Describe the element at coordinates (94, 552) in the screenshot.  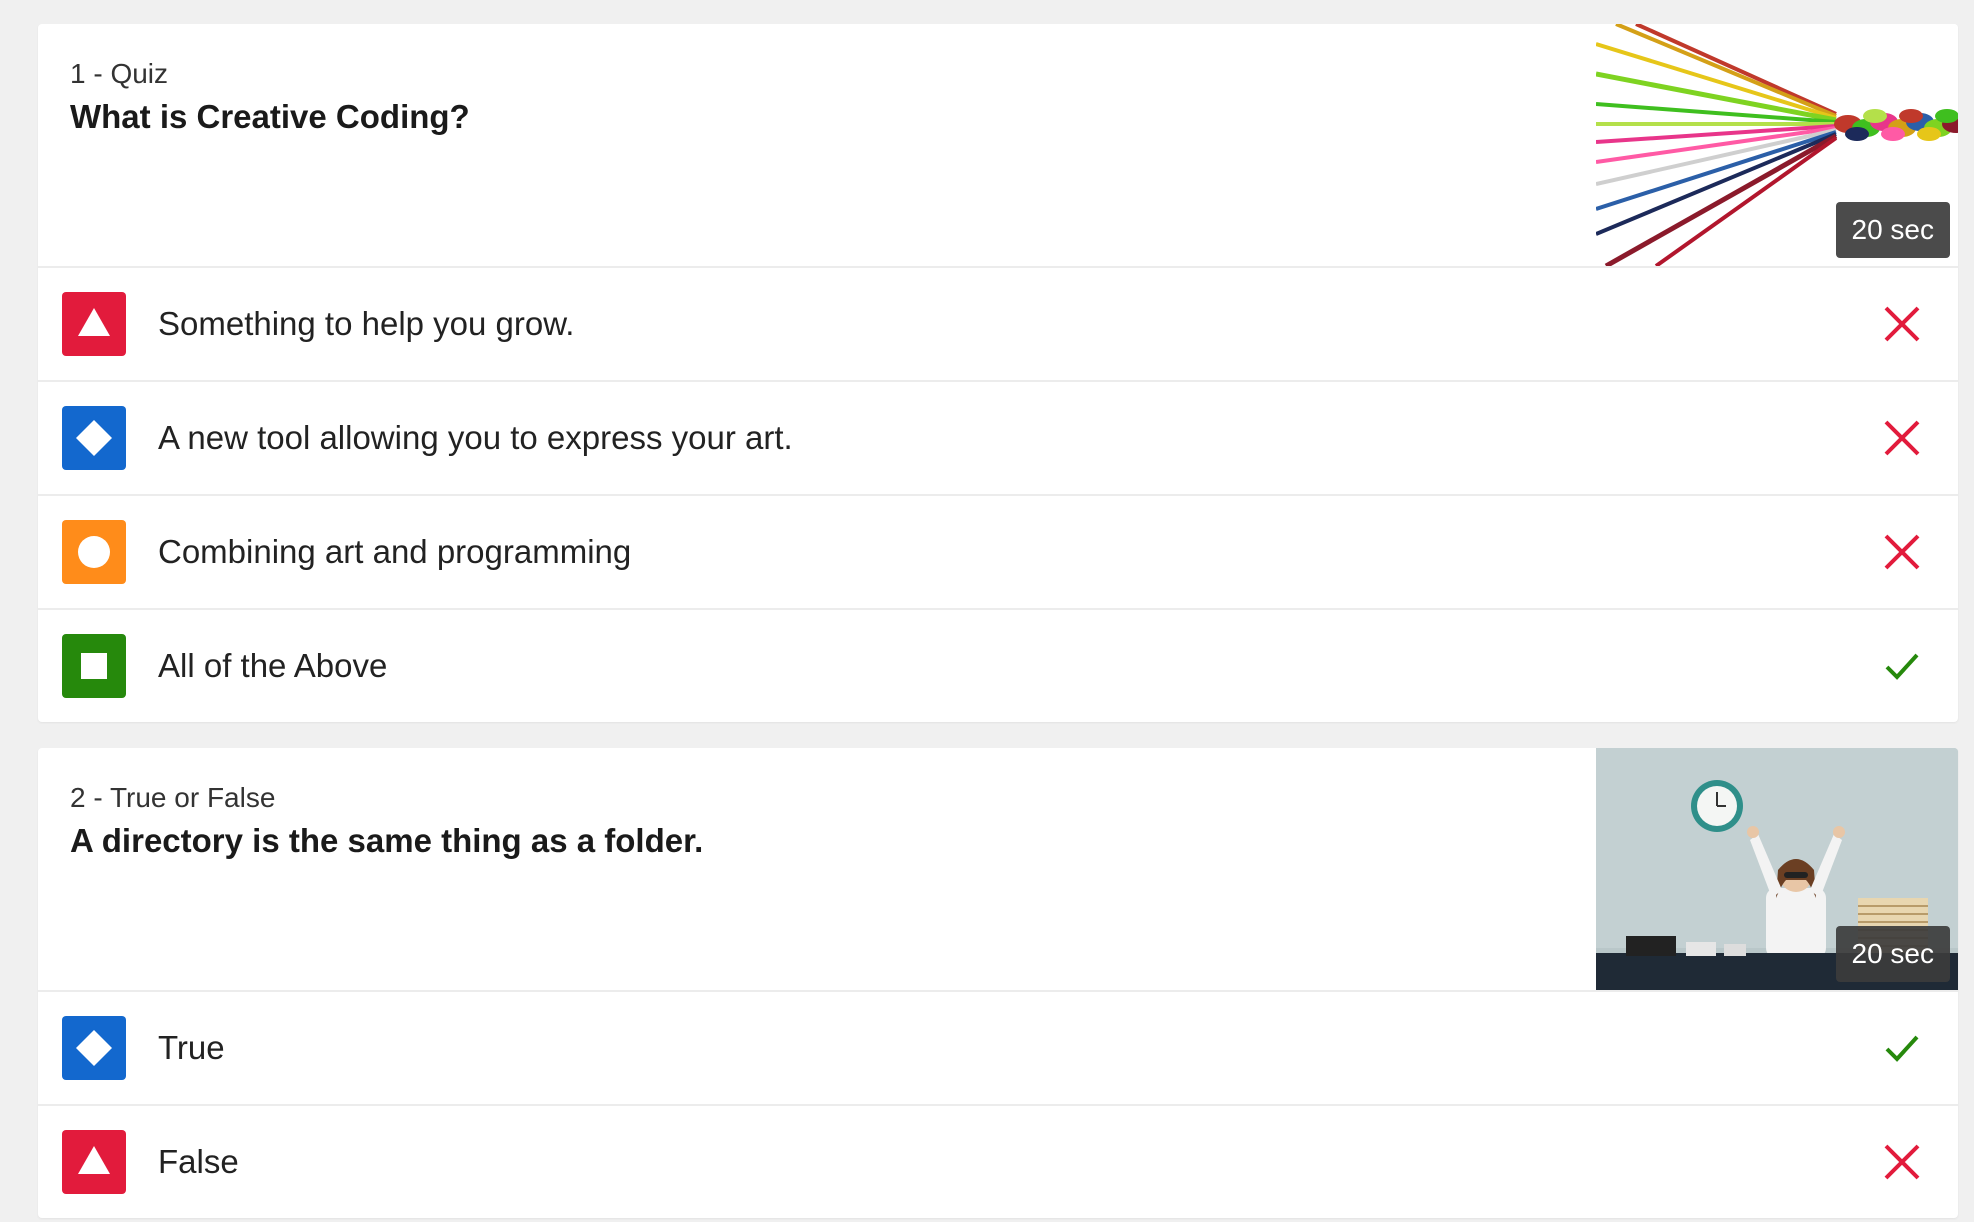
I see `circle-icon` at that location.